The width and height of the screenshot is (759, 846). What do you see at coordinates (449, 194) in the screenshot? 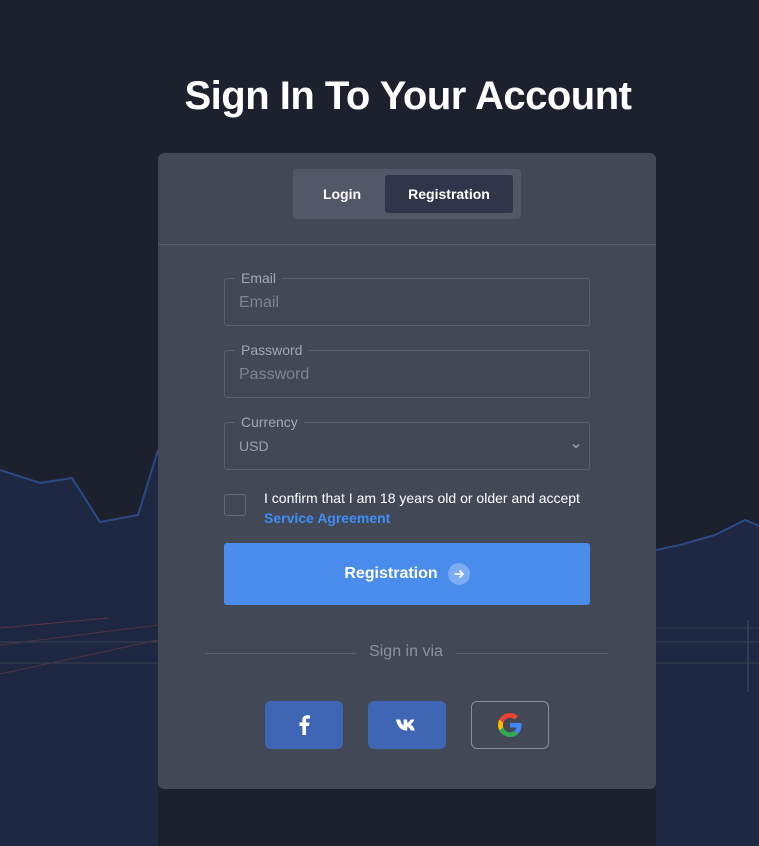
I see `tab-registration: Registration` at bounding box center [449, 194].